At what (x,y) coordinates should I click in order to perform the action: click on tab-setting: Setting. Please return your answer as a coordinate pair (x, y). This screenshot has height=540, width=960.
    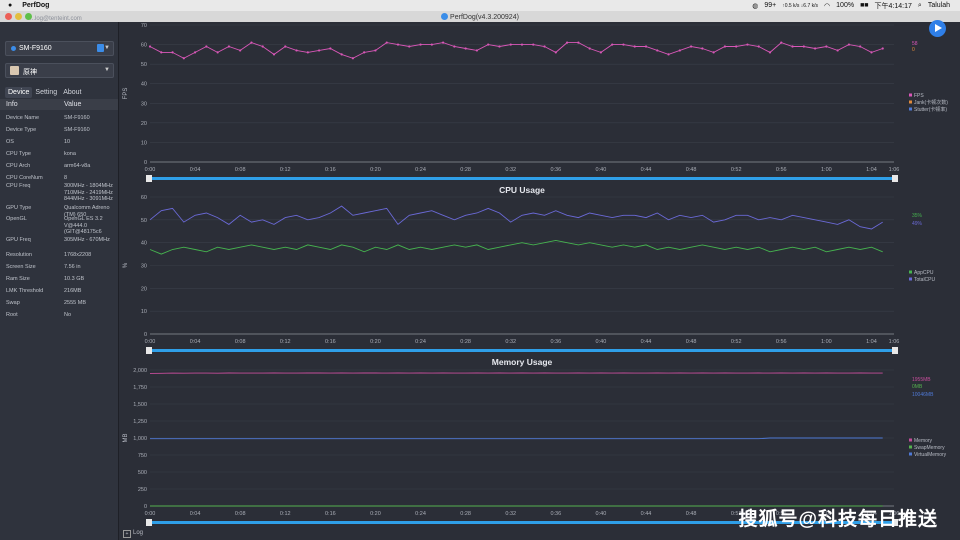
    Looking at the image, I should click on (46, 92).